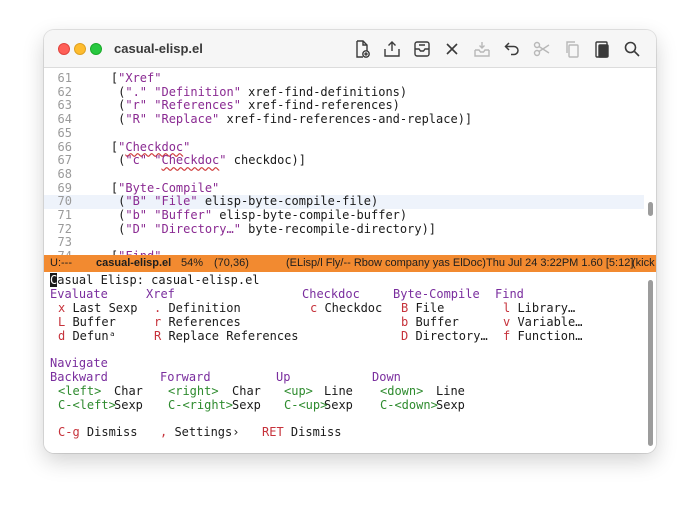 The image size is (700, 511). What do you see at coordinates (283, 377) in the screenshot?
I see `navigate-column-heading: Up` at bounding box center [283, 377].